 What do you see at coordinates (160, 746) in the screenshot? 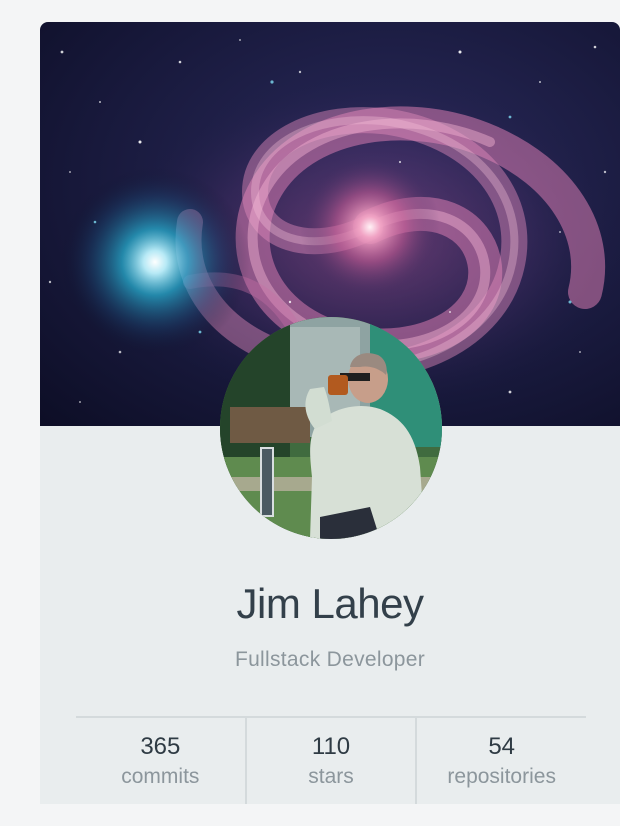
I see `stat-commits-value: 365` at bounding box center [160, 746].